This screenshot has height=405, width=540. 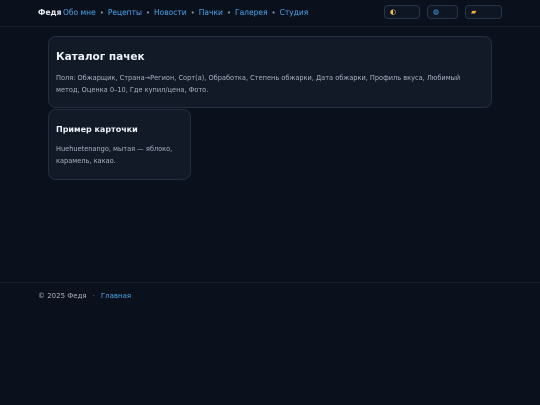 What do you see at coordinates (393, 12) in the screenshot?
I see `moon-icon: ◐` at bounding box center [393, 12].